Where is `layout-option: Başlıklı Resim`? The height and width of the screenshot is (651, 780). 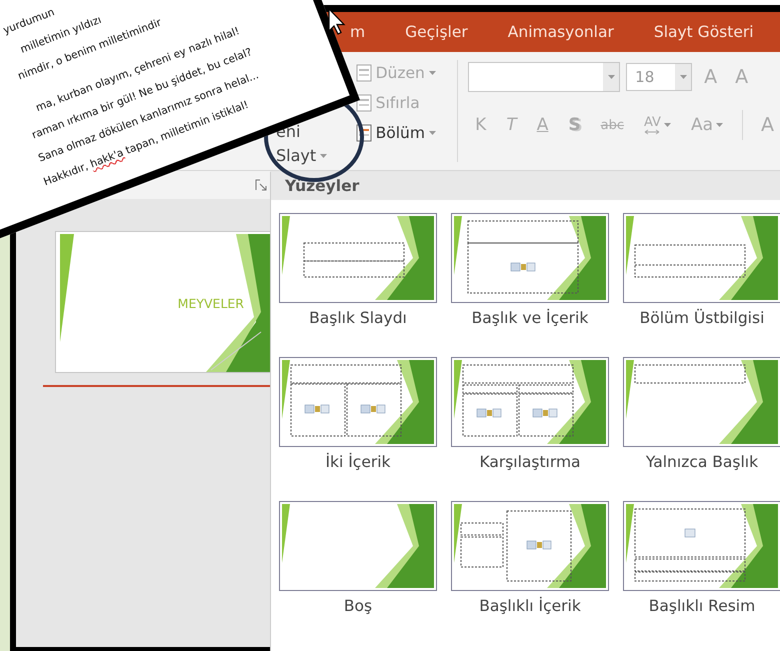 layout-option: Başlıklı Resim is located at coordinates (701, 558).